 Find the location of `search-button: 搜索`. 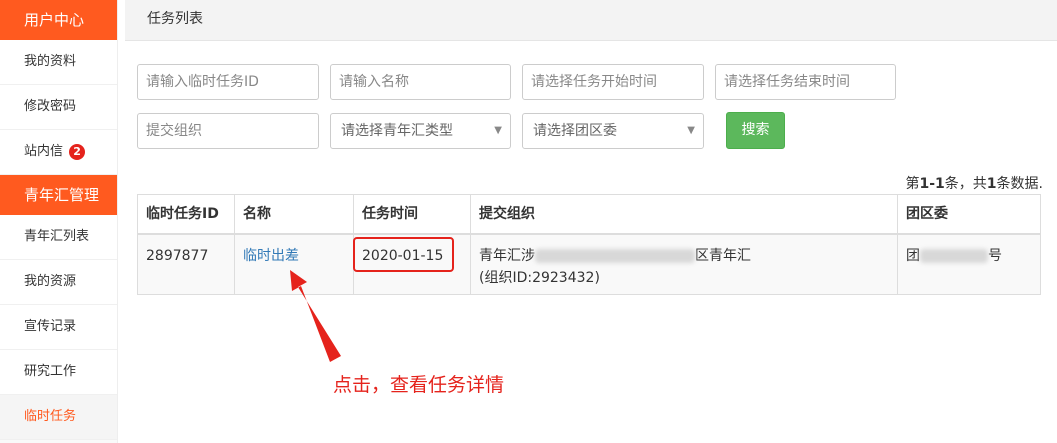

search-button: 搜索 is located at coordinates (755, 130).